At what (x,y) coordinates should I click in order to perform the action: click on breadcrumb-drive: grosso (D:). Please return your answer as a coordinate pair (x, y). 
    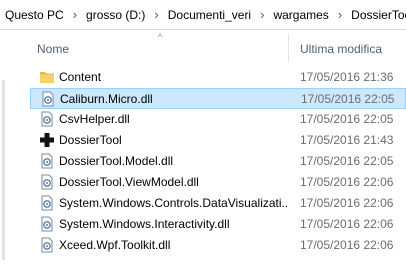
    Looking at the image, I should click on (115, 15).